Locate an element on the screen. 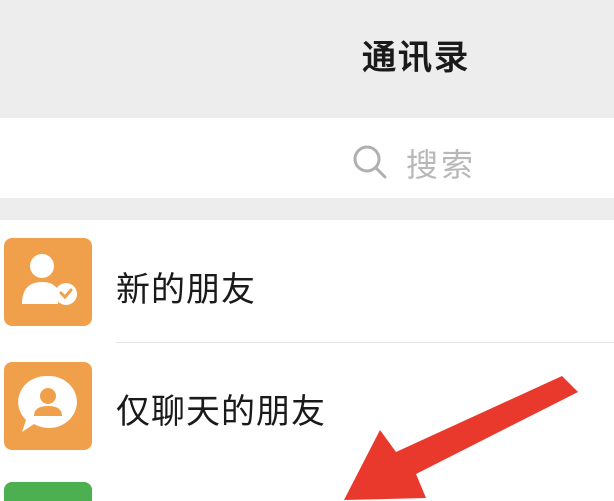 This screenshot has width=614, height=501. chat-only-friend-icon is located at coordinates (48, 406).